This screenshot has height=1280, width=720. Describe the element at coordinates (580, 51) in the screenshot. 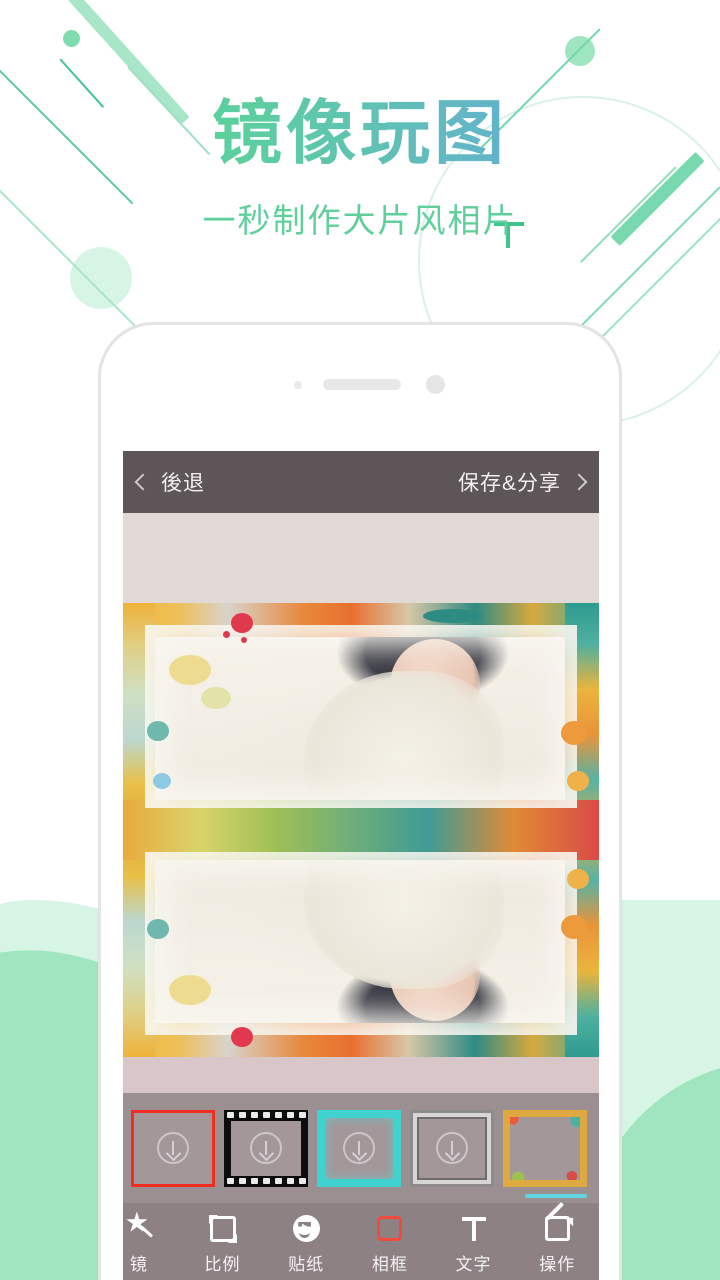

I see `bg-dot-large` at that location.